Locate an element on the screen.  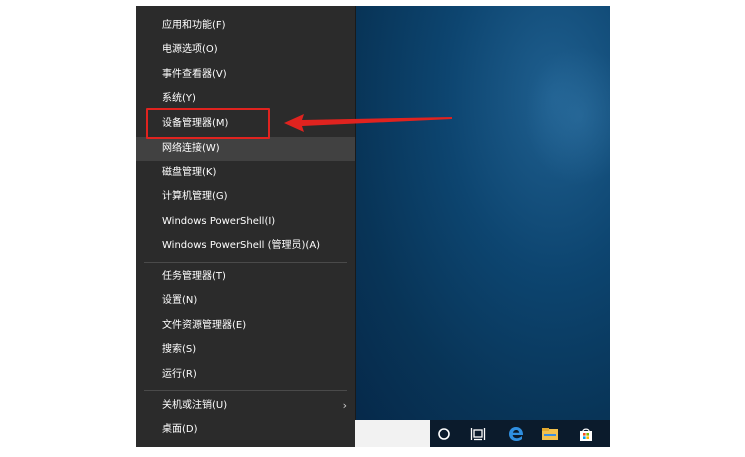
chevron-right-icon: › is located at coordinates (344, 405).